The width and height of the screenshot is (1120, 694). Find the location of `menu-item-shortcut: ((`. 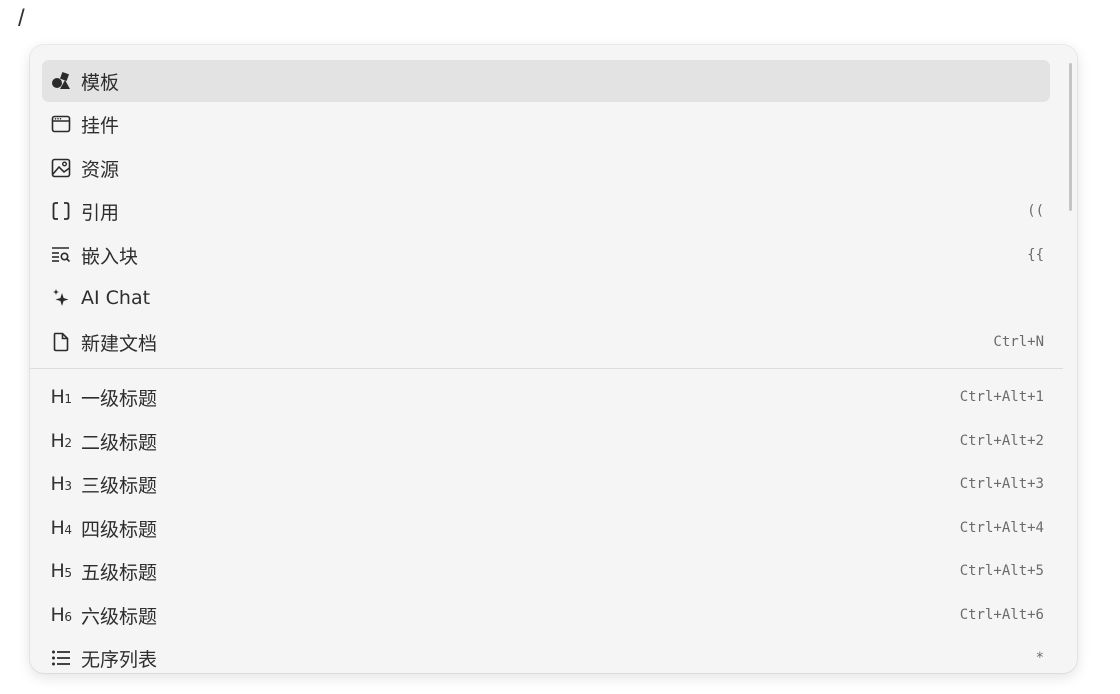

menu-item-shortcut: (( is located at coordinates (1035, 211).